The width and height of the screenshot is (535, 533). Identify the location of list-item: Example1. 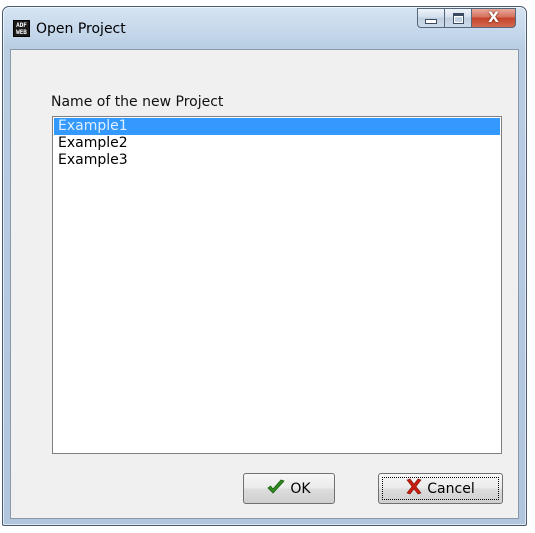
(277, 126).